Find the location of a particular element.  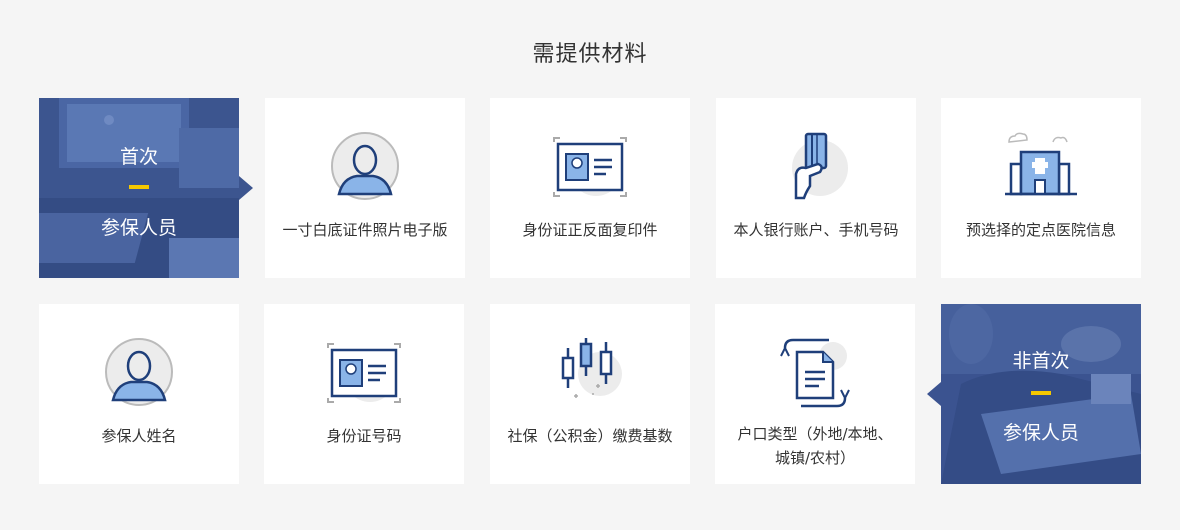

material-card-bank: 本人银行账户、手机号码 is located at coordinates (816, 188).